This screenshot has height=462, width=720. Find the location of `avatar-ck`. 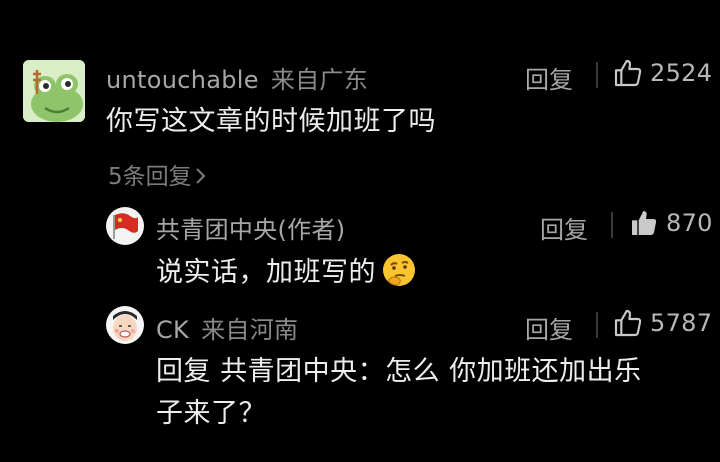

avatar-ck is located at coordinates (125, 325).